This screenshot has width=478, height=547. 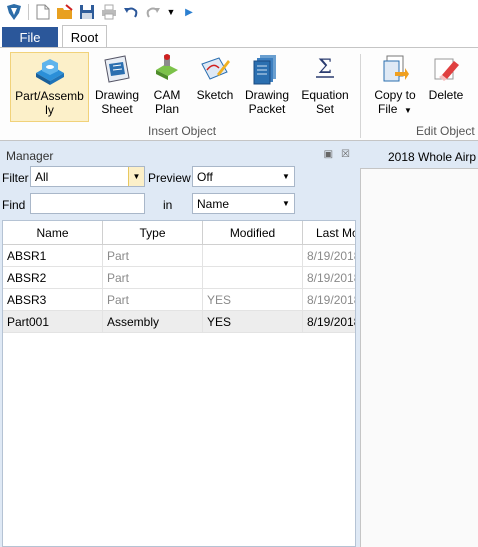 What do you see at coordinates (167, 69) in the screenshot?
I see `cam-plan-icon` at bounding box center [167, 69].